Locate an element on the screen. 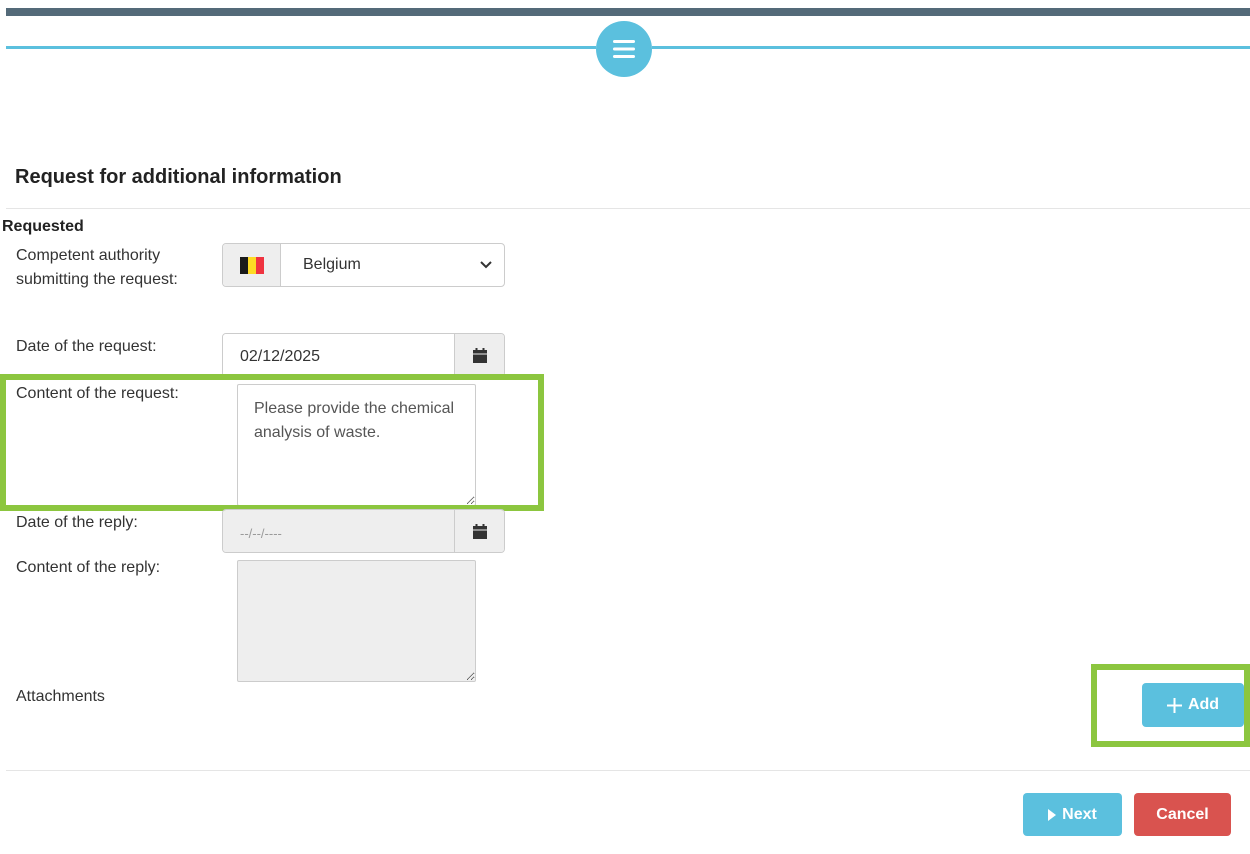 The width and height of the screenshot is (1250, 854). flag-addon is located at coordinates (252, 265).